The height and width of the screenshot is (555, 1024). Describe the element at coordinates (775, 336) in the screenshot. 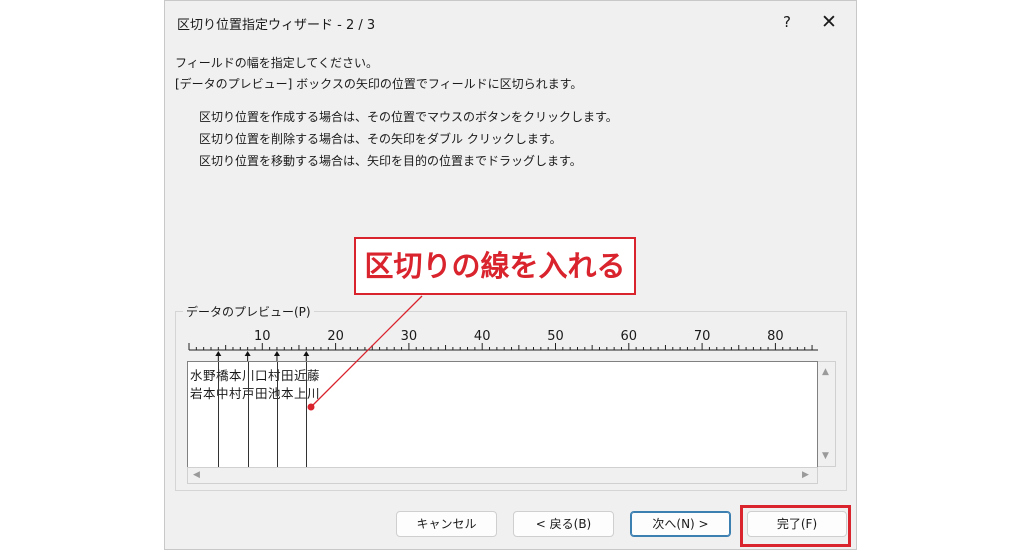

I see `ruler-tick-label: 80` at that location.